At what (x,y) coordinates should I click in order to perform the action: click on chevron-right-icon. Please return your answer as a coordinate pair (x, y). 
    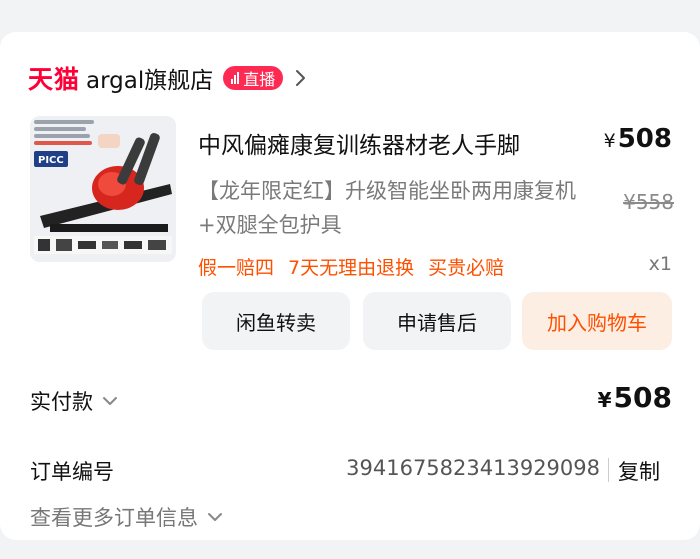
    Looking at the image, I should click on (300, 78).